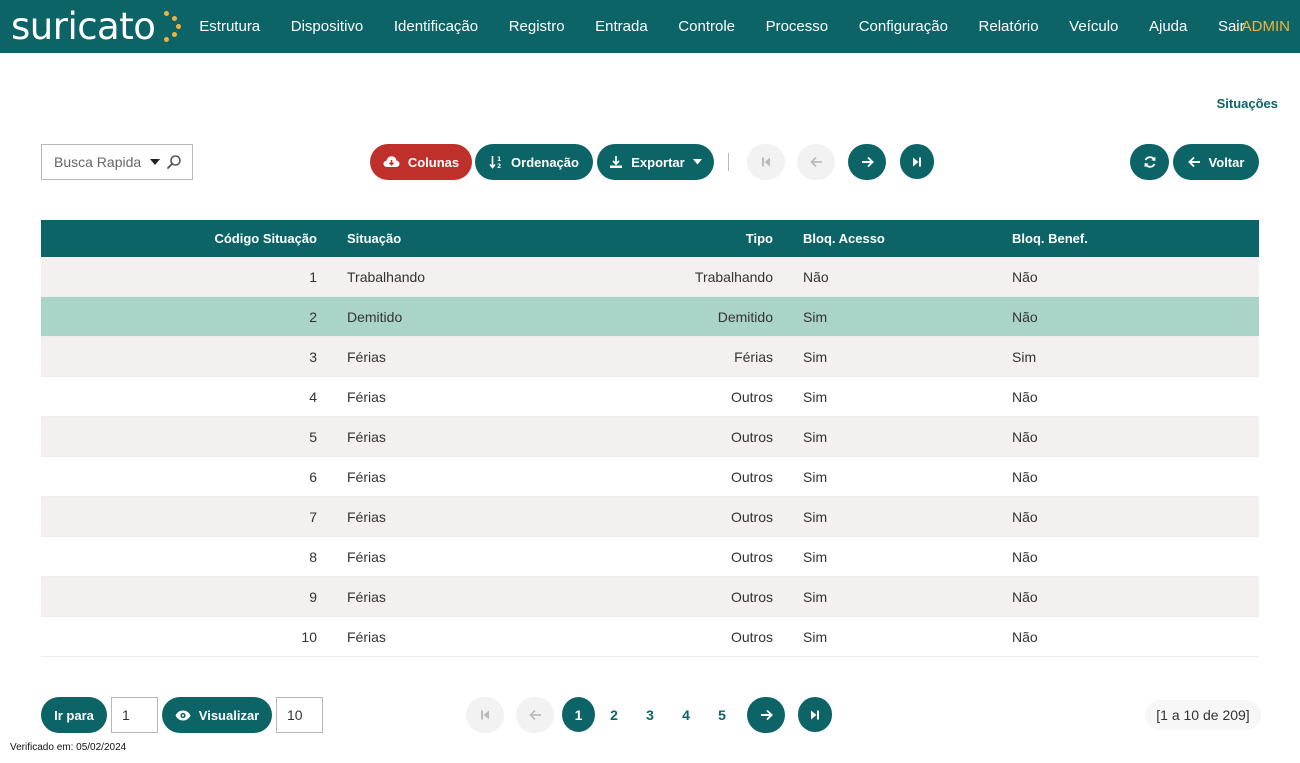 This screenshot has height=763, width=1300. I want to click on table-row: 4 Férias Outros Sim Não, so click(650, 397).